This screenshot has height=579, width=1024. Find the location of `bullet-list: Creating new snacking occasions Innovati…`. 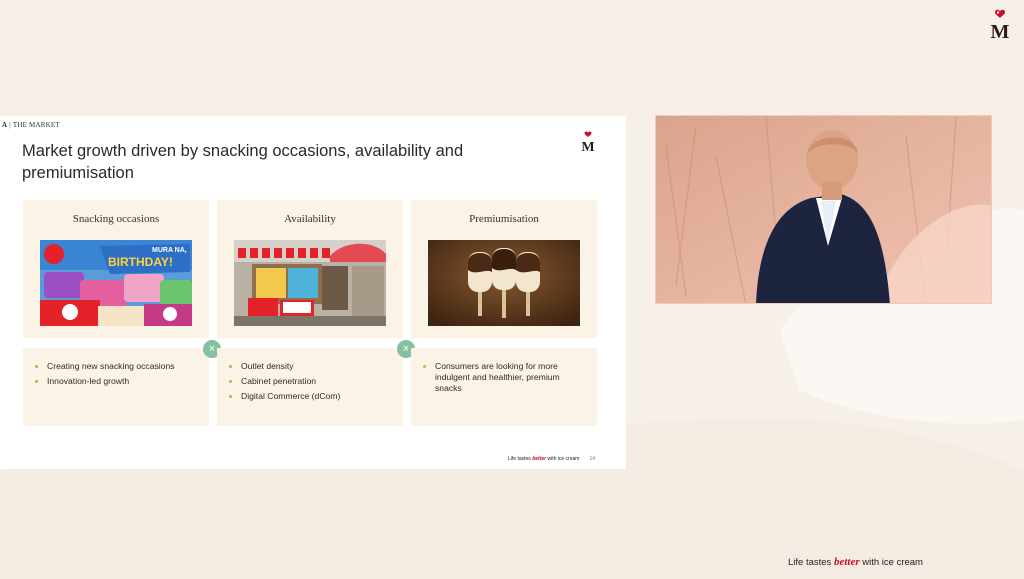

bullet-list: Creating new snacking occasions Innovati… is located at coordinates (117, 376).